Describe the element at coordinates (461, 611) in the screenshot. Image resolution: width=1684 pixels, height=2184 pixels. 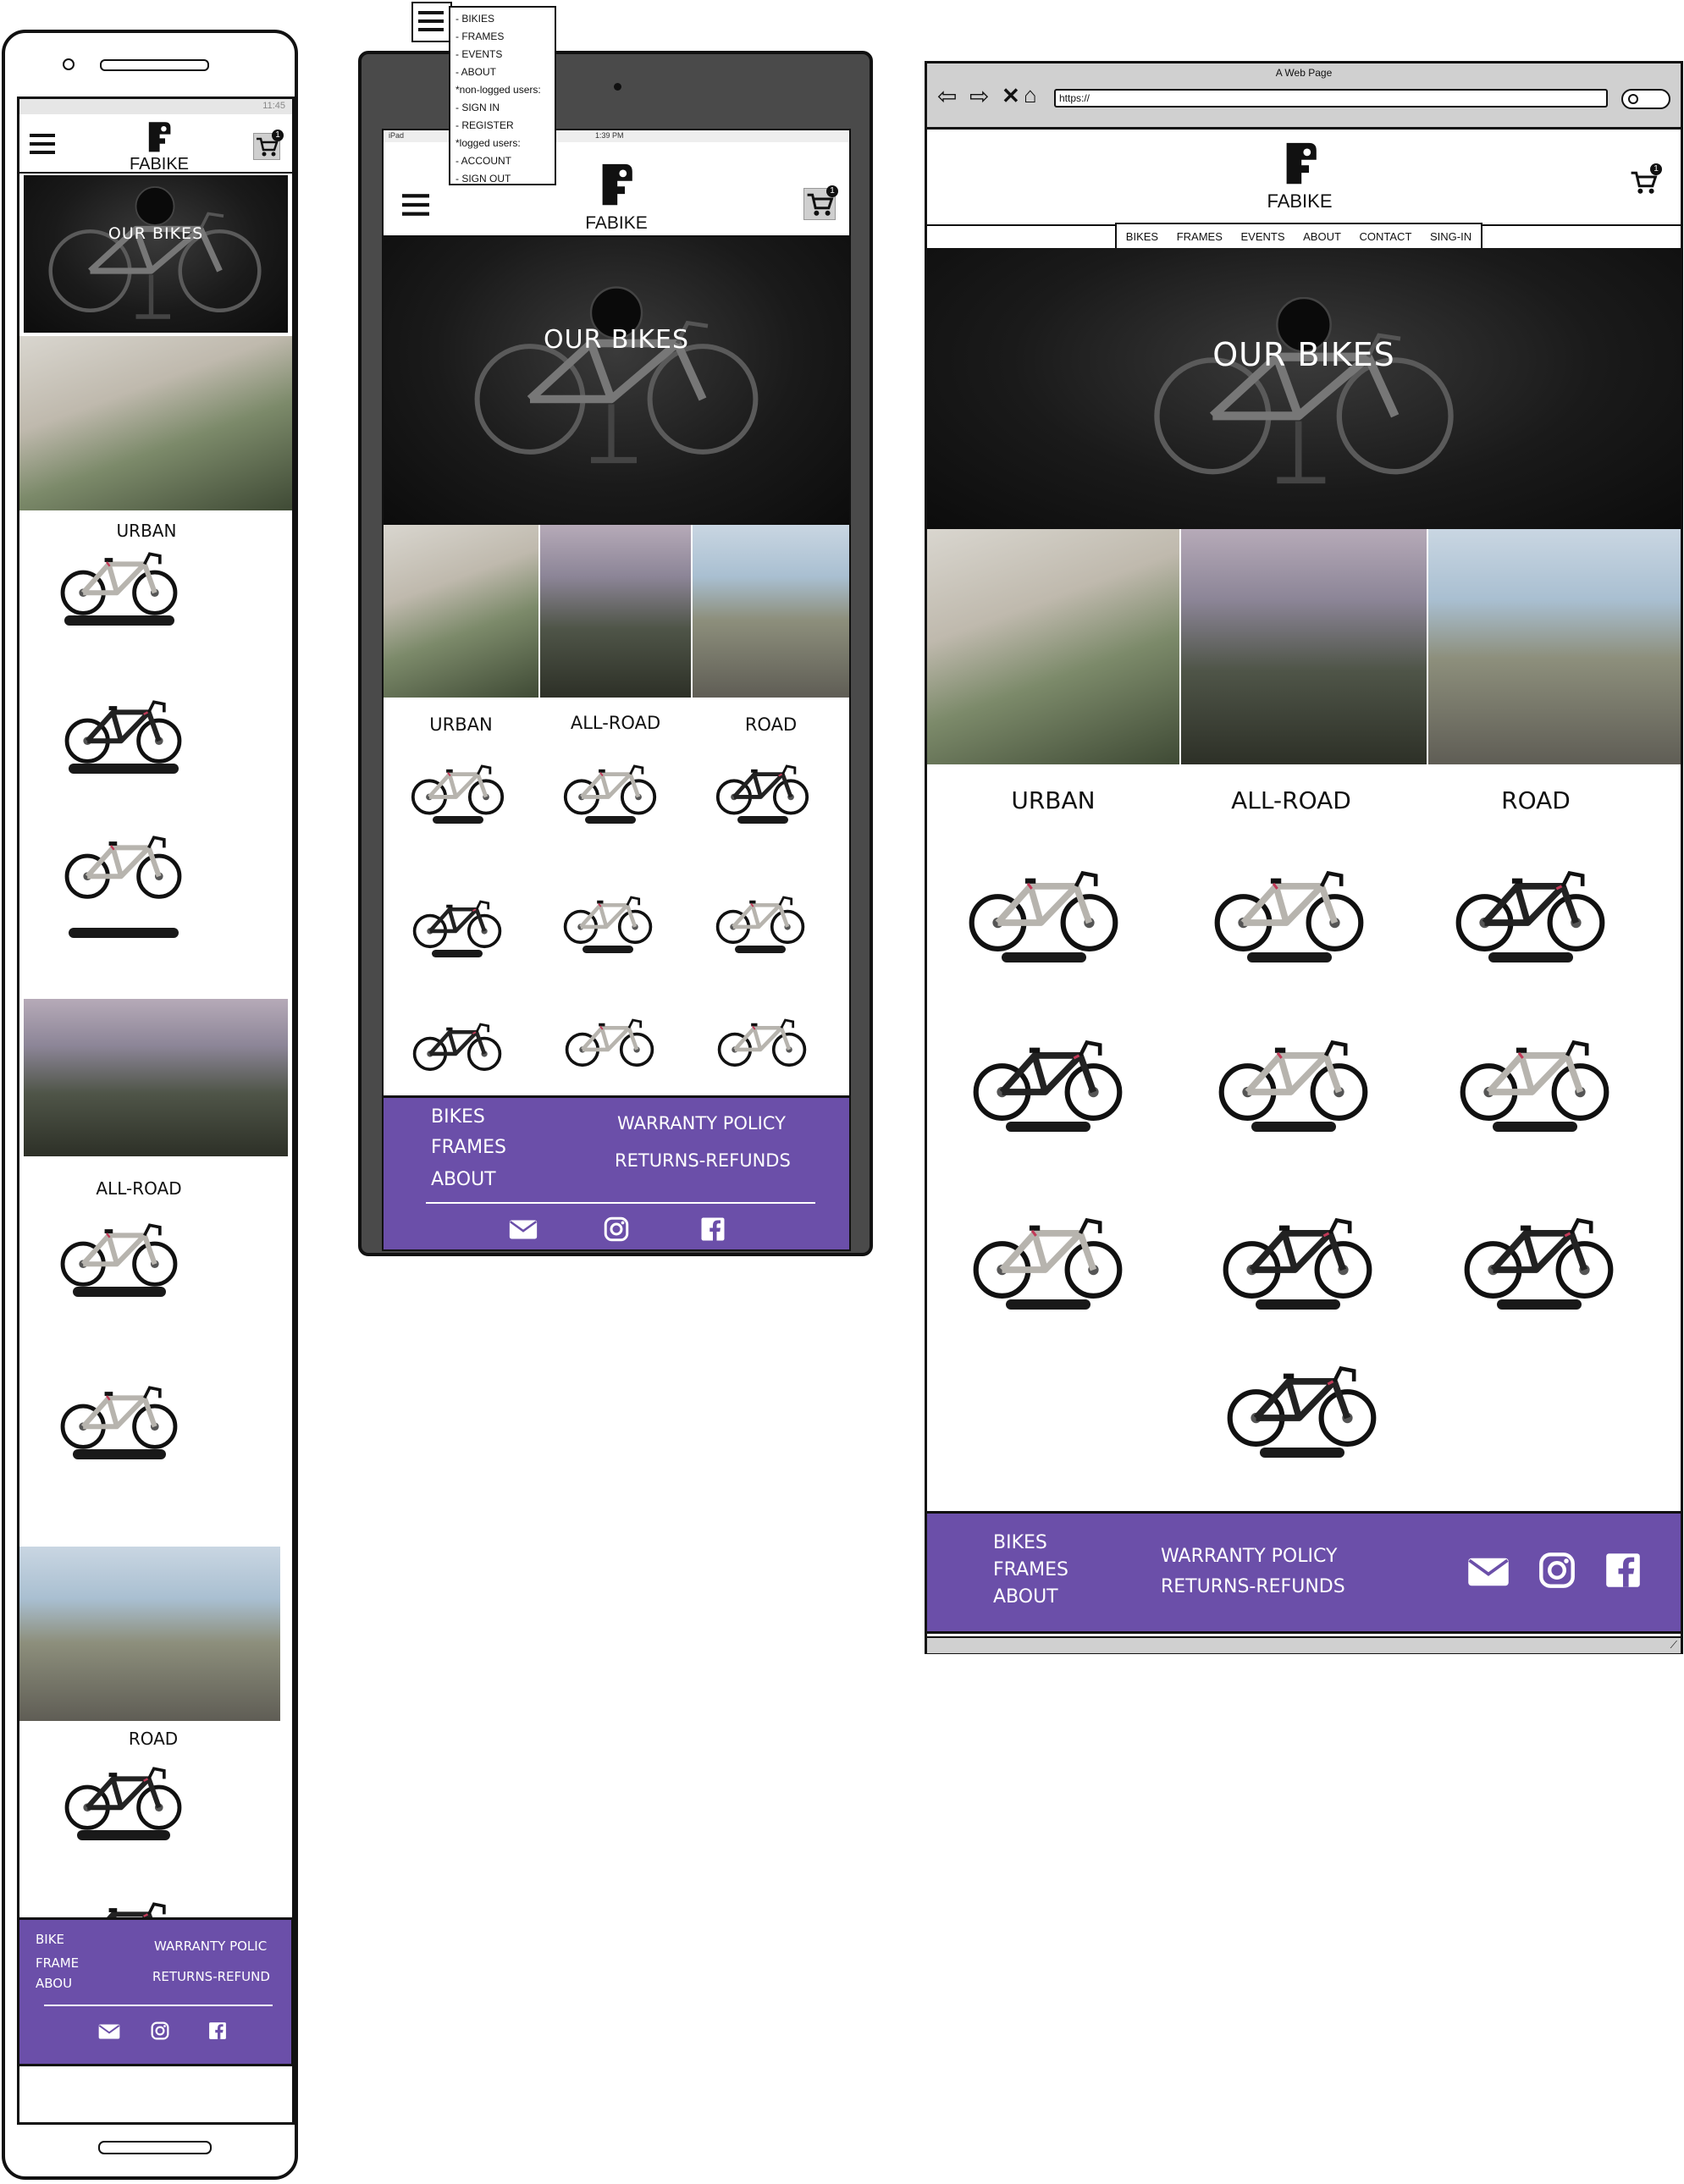
I see `urban-photo` at that location.